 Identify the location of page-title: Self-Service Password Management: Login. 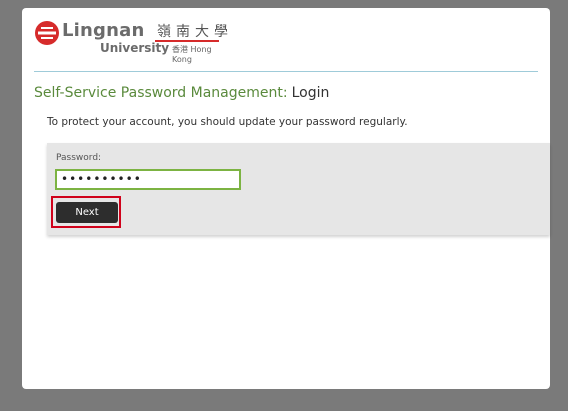
(181, 93).